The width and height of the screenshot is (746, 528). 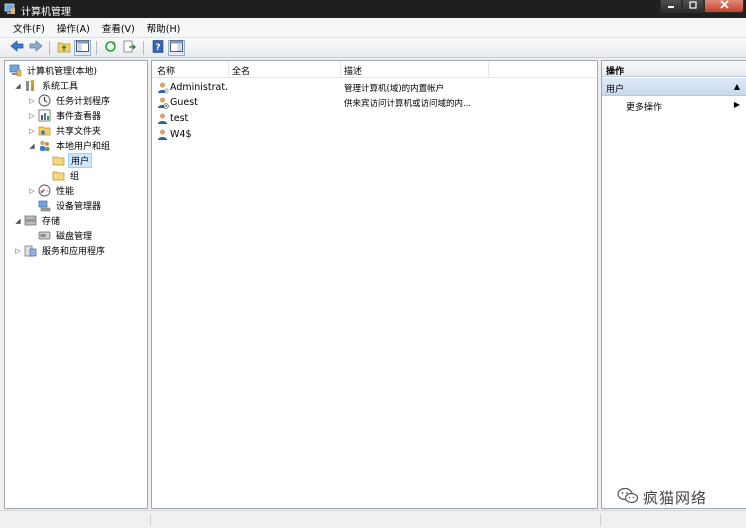 I want to click on tree-item-task-scheduler: ▷ 任务计划程序, so click(x=70, y=100).